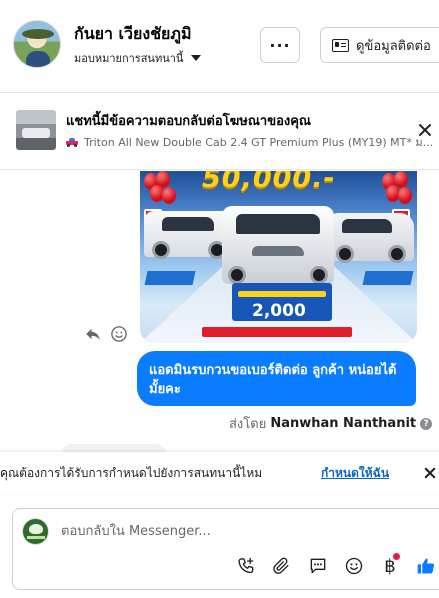 This screenshot has height=598, width=439. What do you see at coordinates (390, 565) in the screenshot?
I see `payment-button: ฿` at bounding box center [390, 565].